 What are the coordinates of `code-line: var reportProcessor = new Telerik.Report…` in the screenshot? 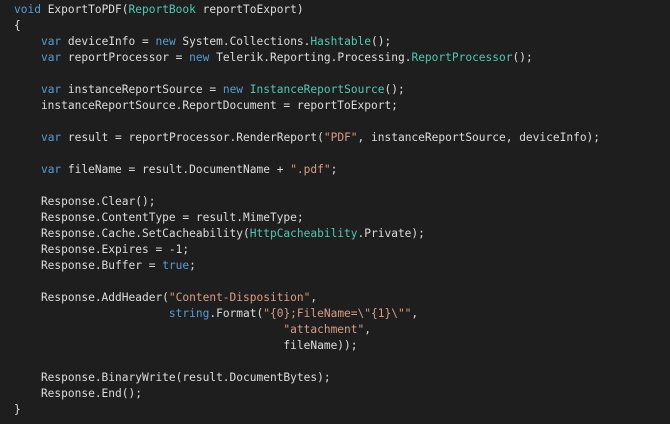 It's located at (335, 58).